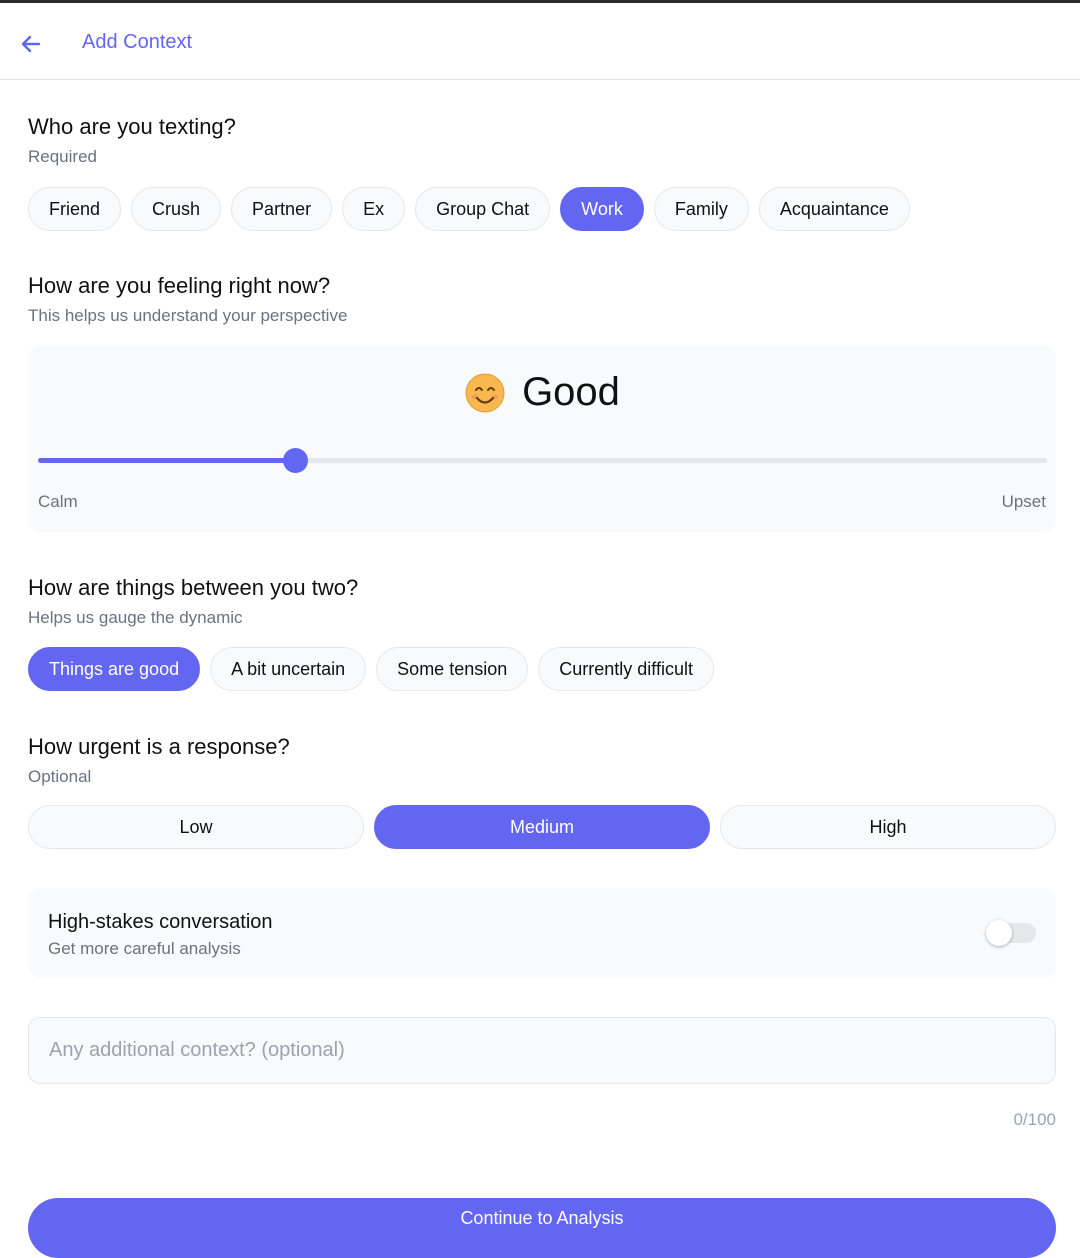 The width and height of the screenshot is (1080, 1258). I want to click on context-input, so click(542, 1050).